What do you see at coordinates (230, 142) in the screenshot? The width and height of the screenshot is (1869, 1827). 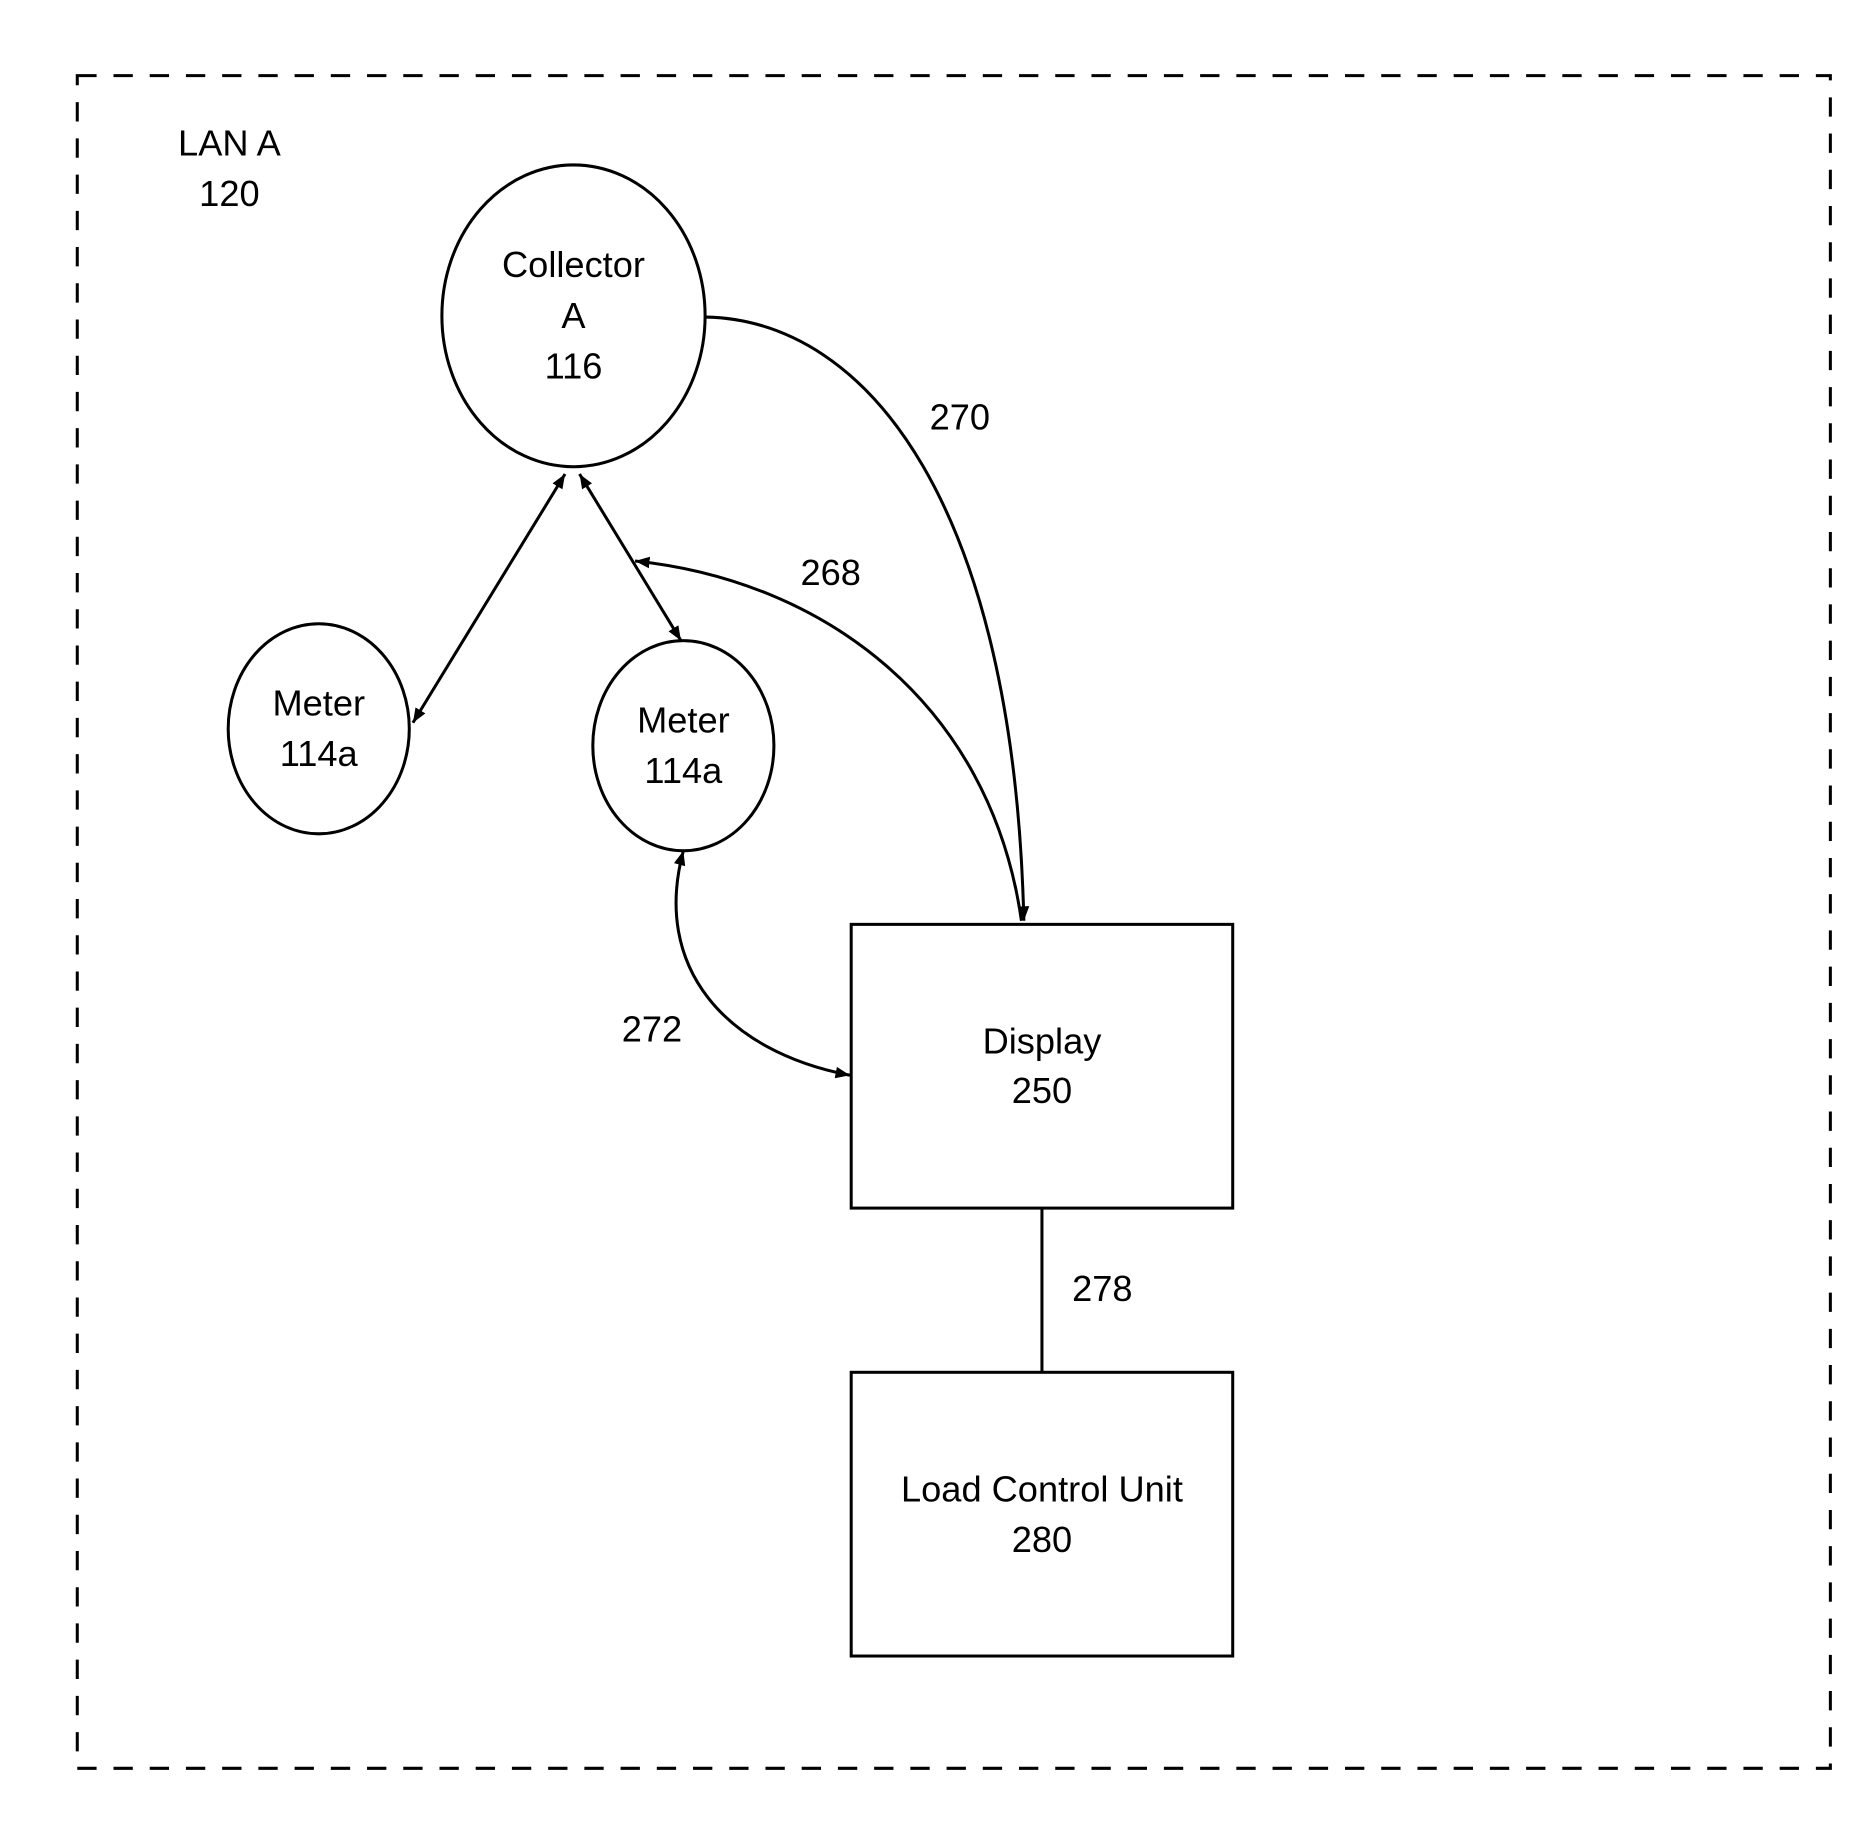 I see `lan-label: LAN A` at bounding box center [230, 142].